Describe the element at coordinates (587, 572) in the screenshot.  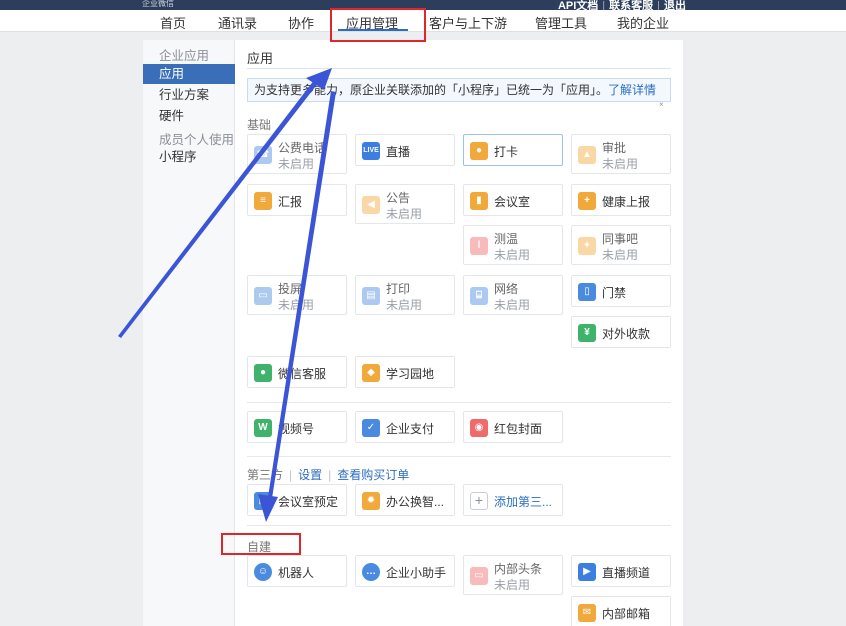
I see `tv-icon: ▶` at that location.